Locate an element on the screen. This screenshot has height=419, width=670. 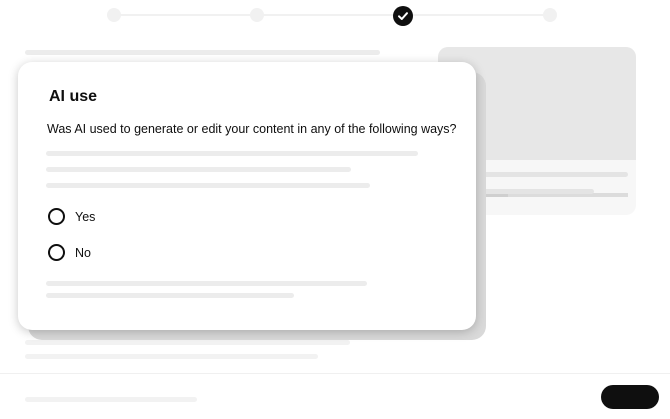
next-button is located at coordinates (630, 397).